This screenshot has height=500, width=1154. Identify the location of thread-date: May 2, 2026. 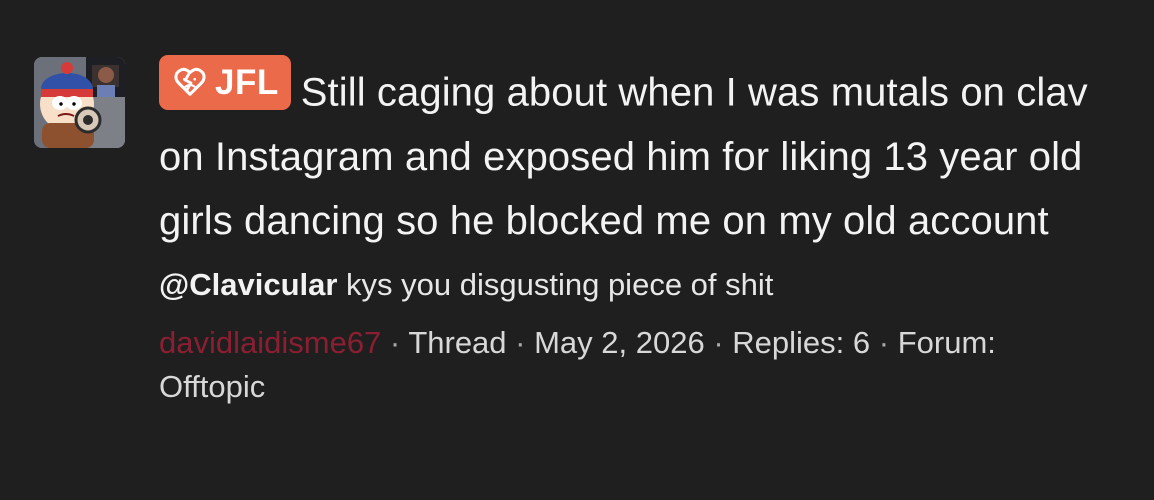
(619, 342).